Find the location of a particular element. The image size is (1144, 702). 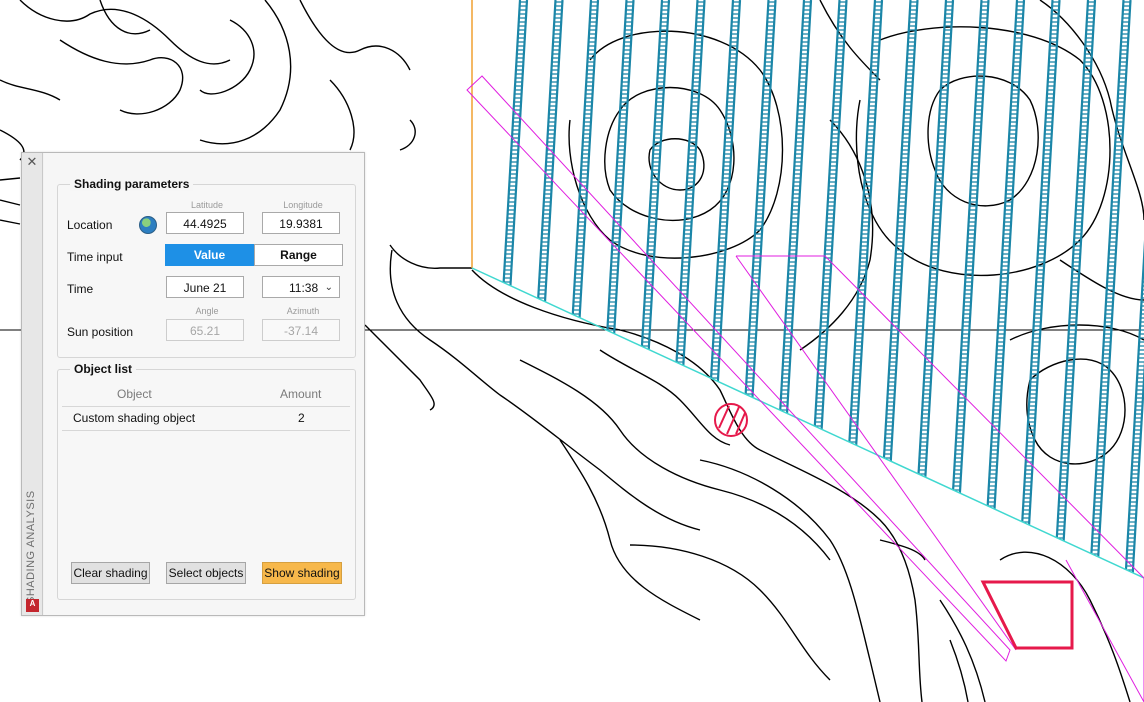

azimuth-caption: Azimuth is located at coordinates (303, 311).